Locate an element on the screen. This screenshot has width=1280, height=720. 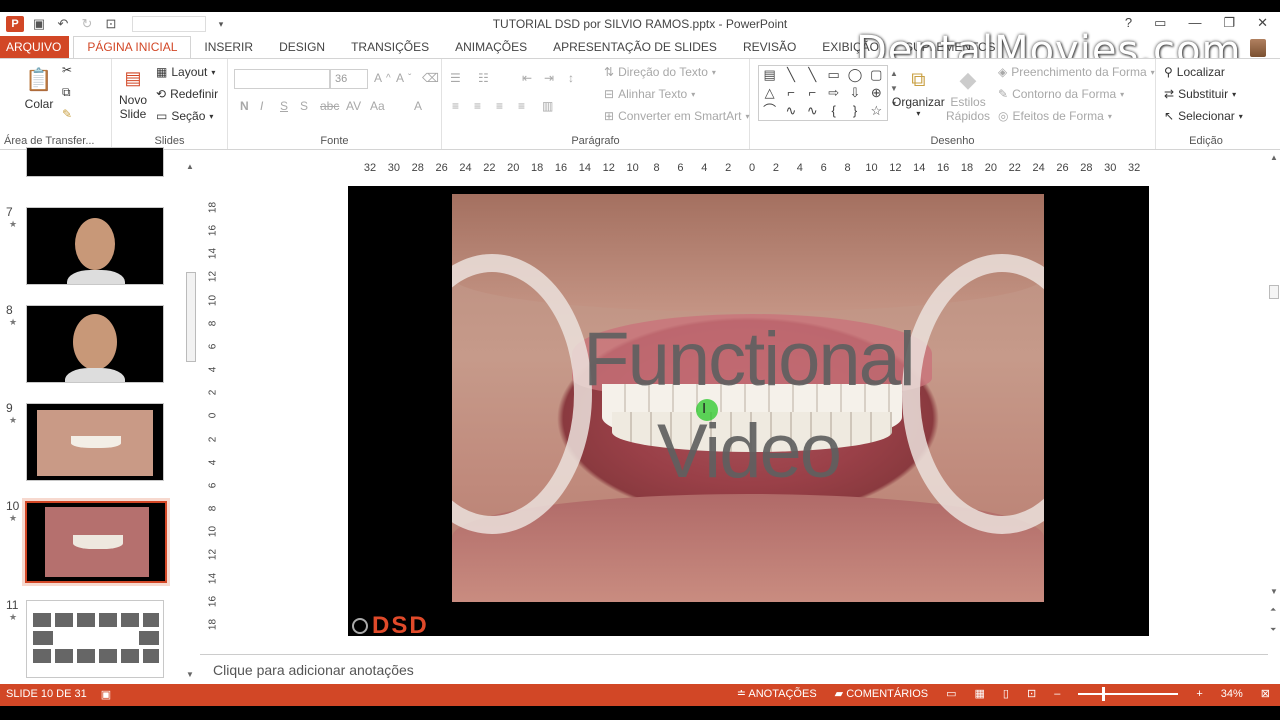
align-center-icon: ≡ is located at coordinates (477, 106).